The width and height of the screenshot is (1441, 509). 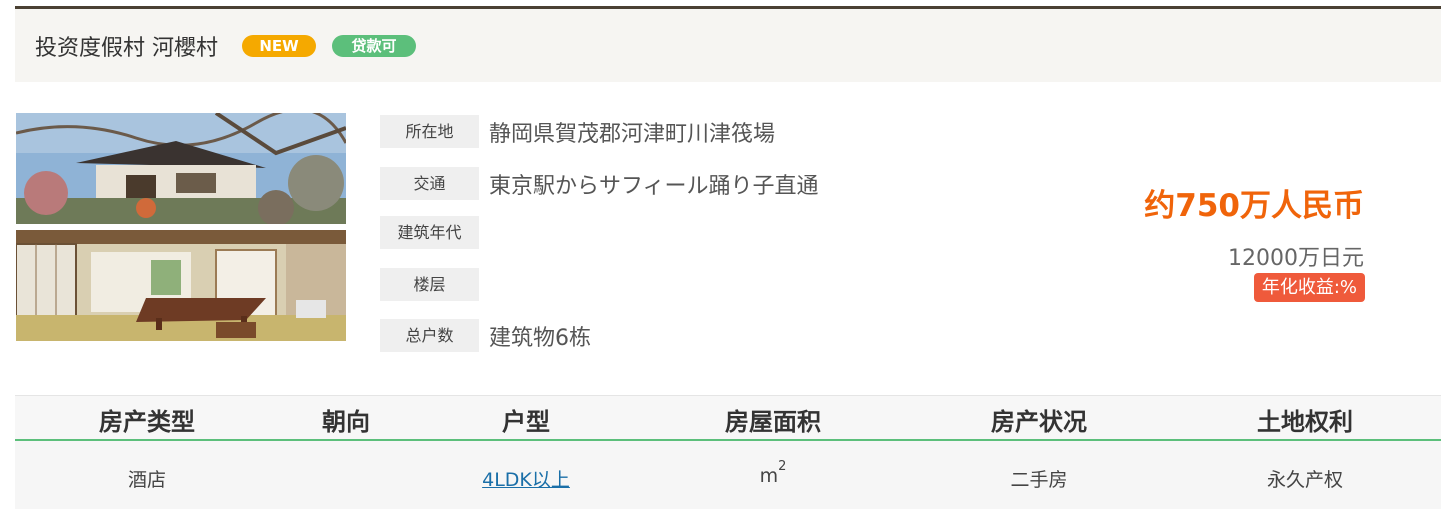 I want to click on area-unit-superscript: 2, so click(x=782, y=466).